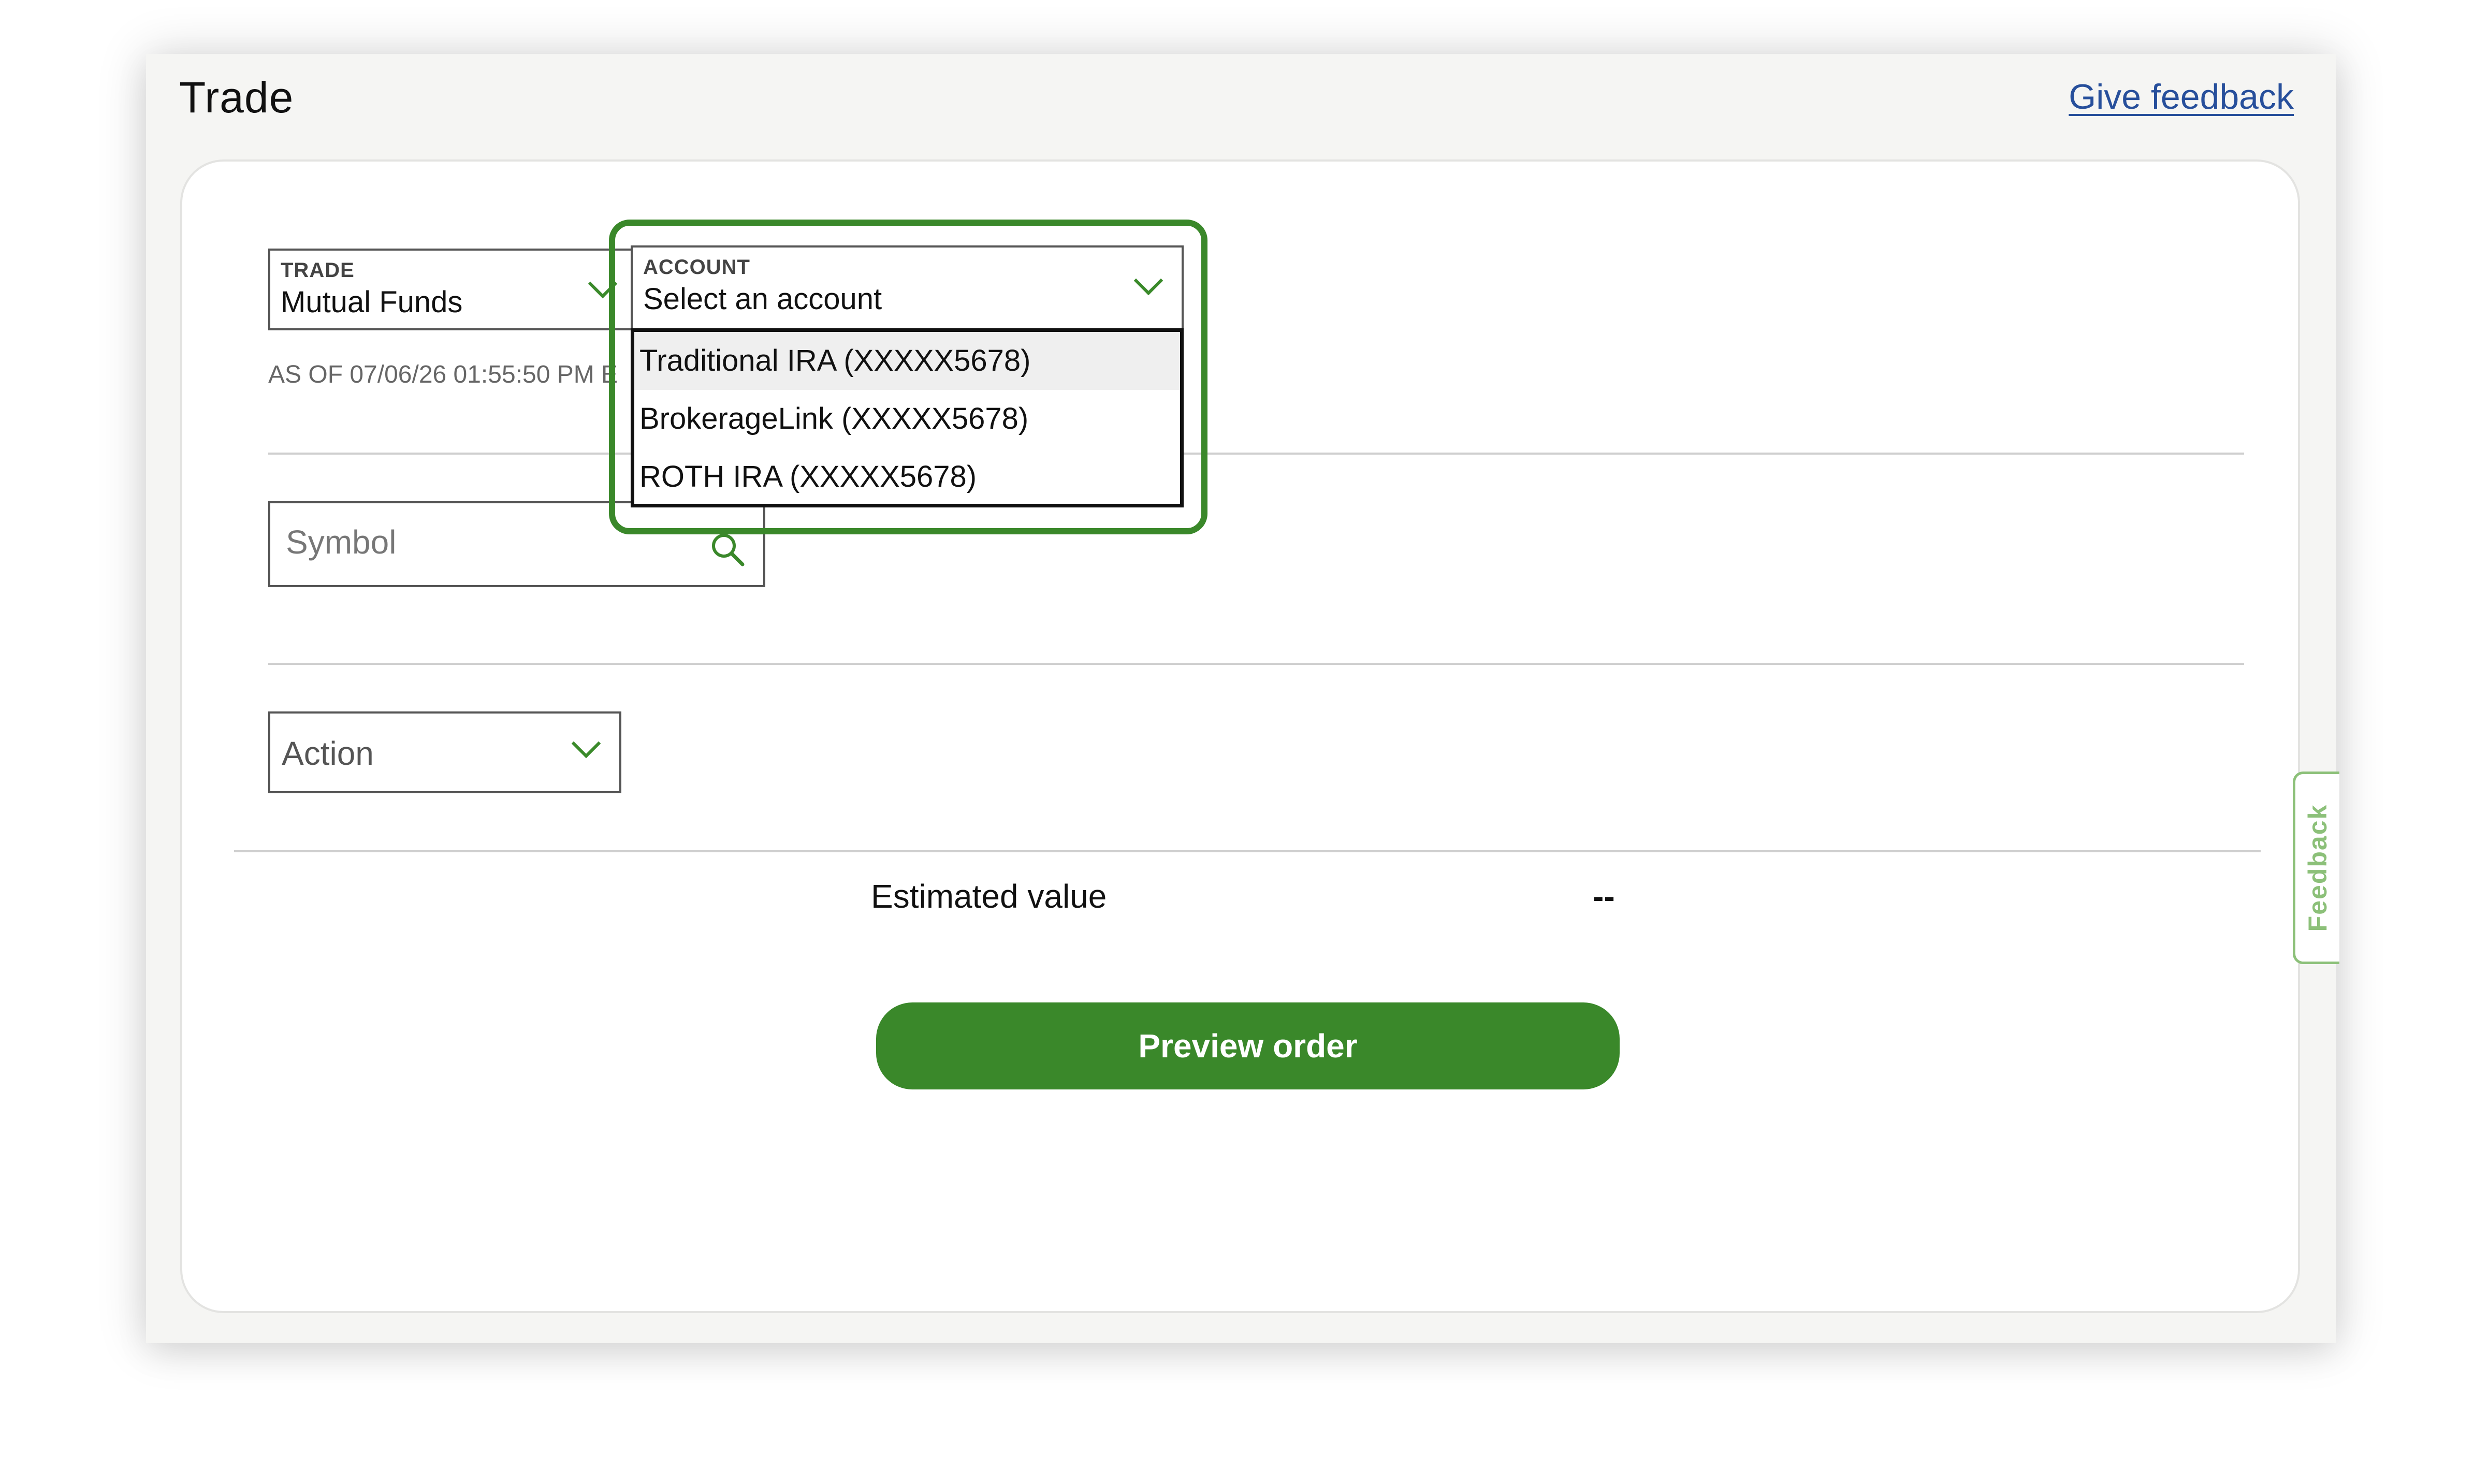  What do you see at coordinates (763, 299) in the screenshot?
I see `account-value: Select an account` at bounding box center [763, 299].